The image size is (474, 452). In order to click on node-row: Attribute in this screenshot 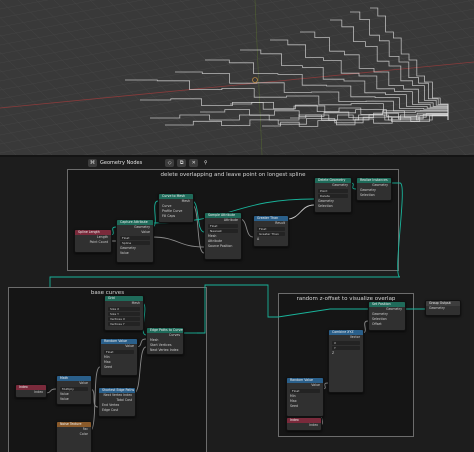, I will do `click(230, 220)`.